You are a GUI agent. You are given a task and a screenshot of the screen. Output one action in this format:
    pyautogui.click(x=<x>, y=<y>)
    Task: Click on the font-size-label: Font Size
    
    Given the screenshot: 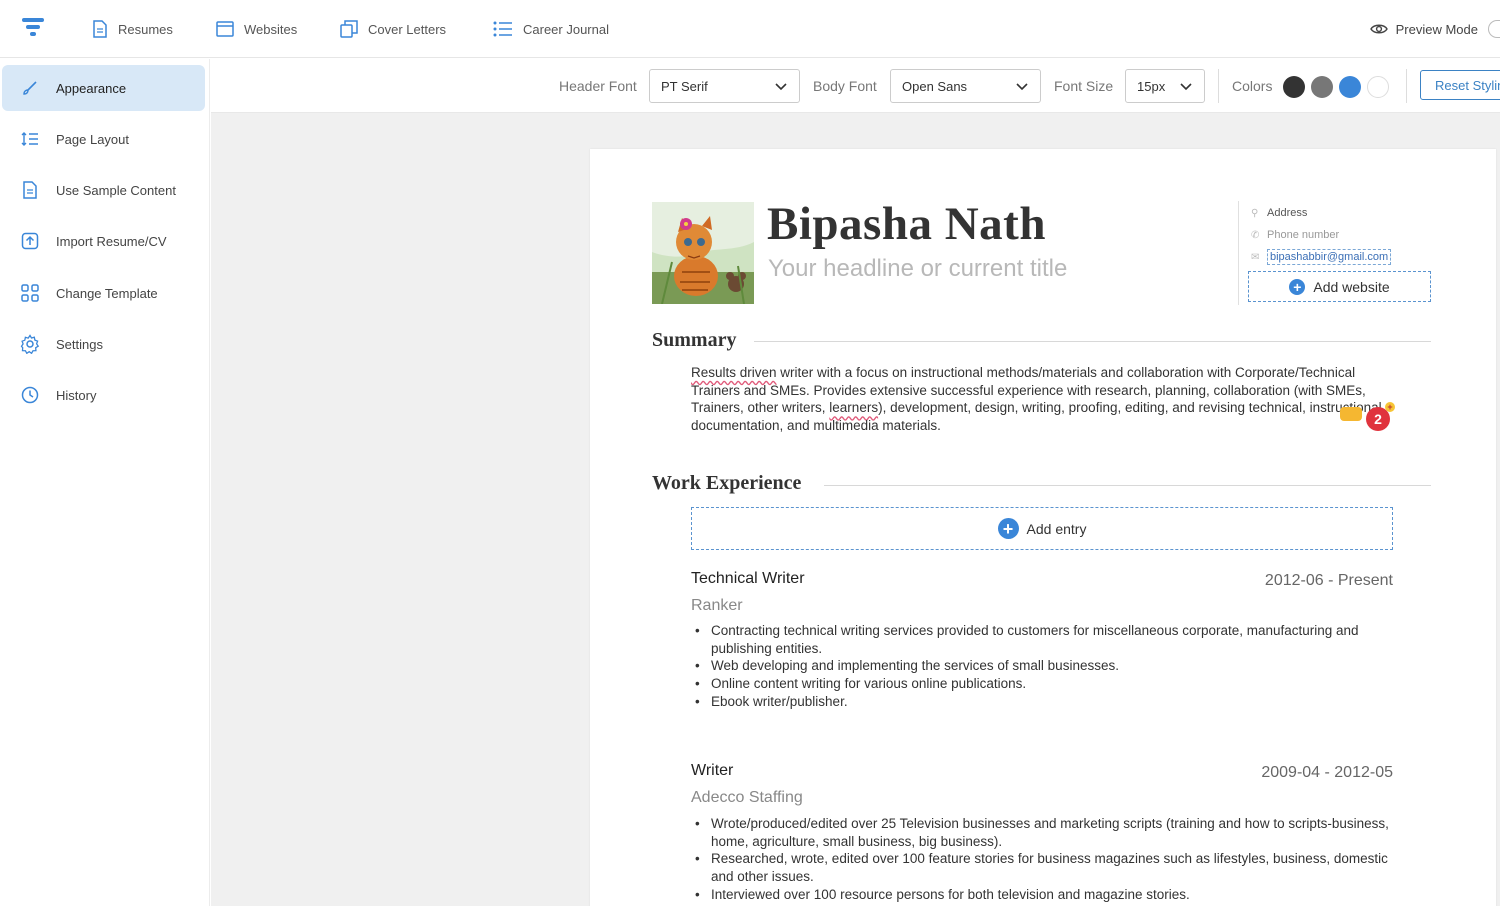 What is the action you would take?
    pyautogui.click(x=1084, y=86)
    